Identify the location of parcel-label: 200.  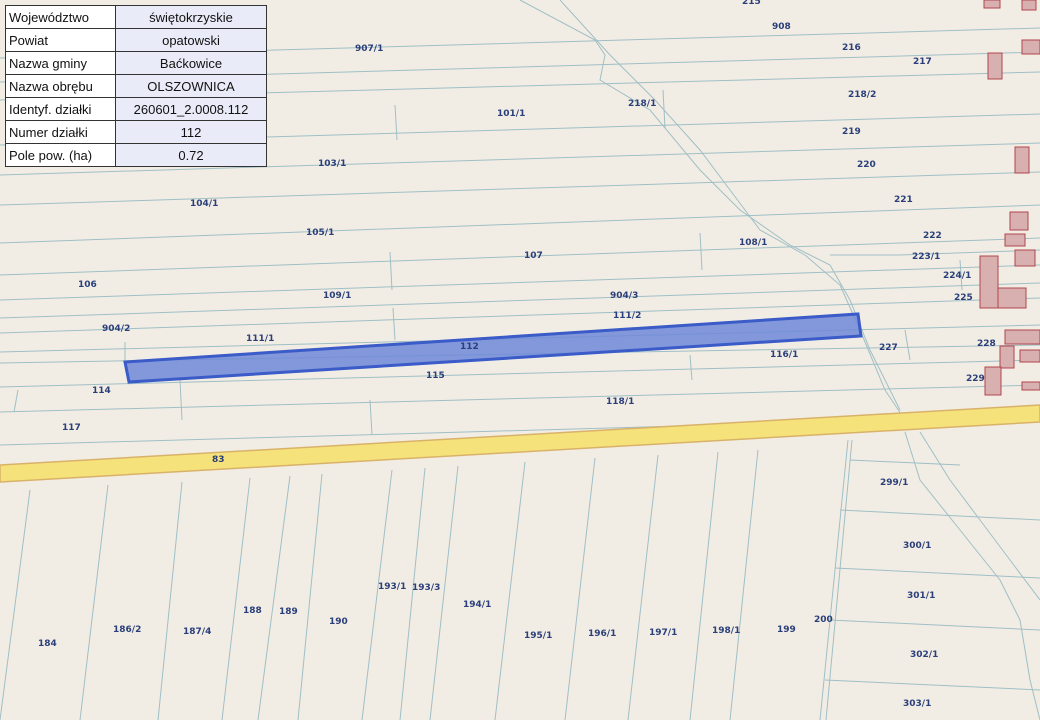
(823, 620).